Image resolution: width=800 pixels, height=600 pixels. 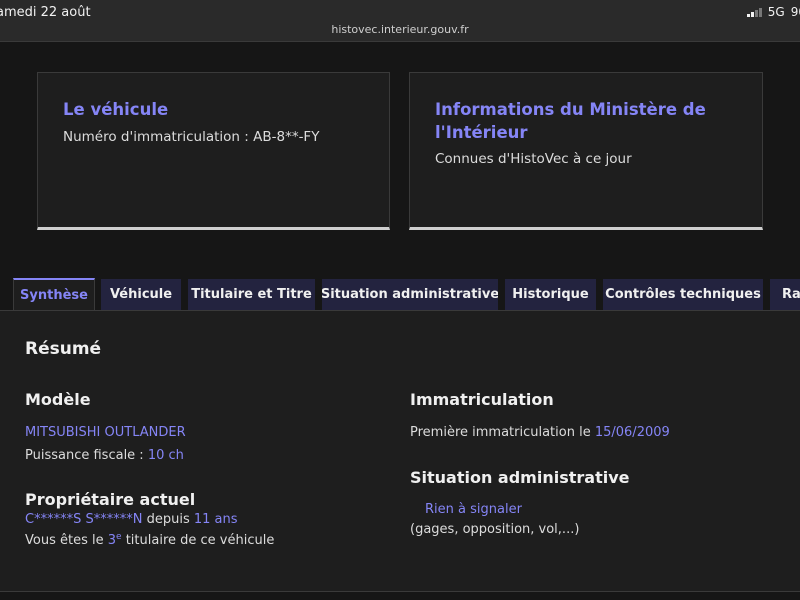 I want to click on owner-line: C******S S******N depuis 11 ans, so click(x=131, y=519).